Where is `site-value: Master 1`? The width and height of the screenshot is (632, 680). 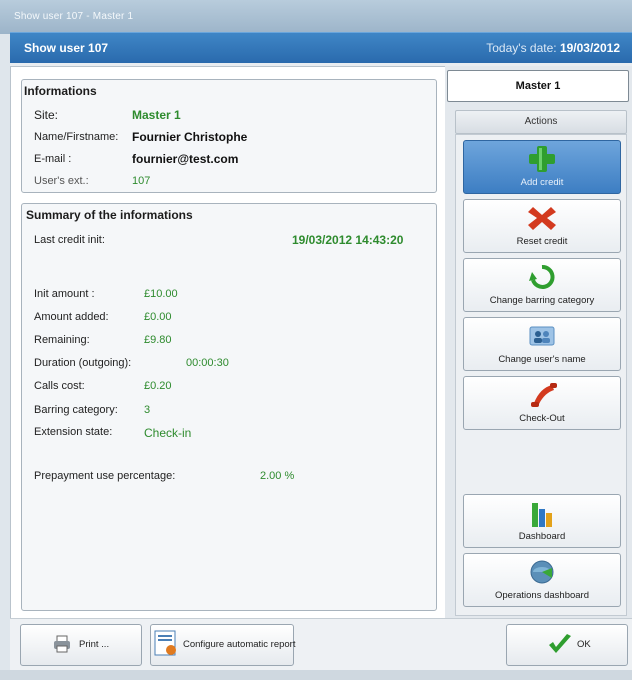 site-value: Master 1 is located at coordinates (156, 115).